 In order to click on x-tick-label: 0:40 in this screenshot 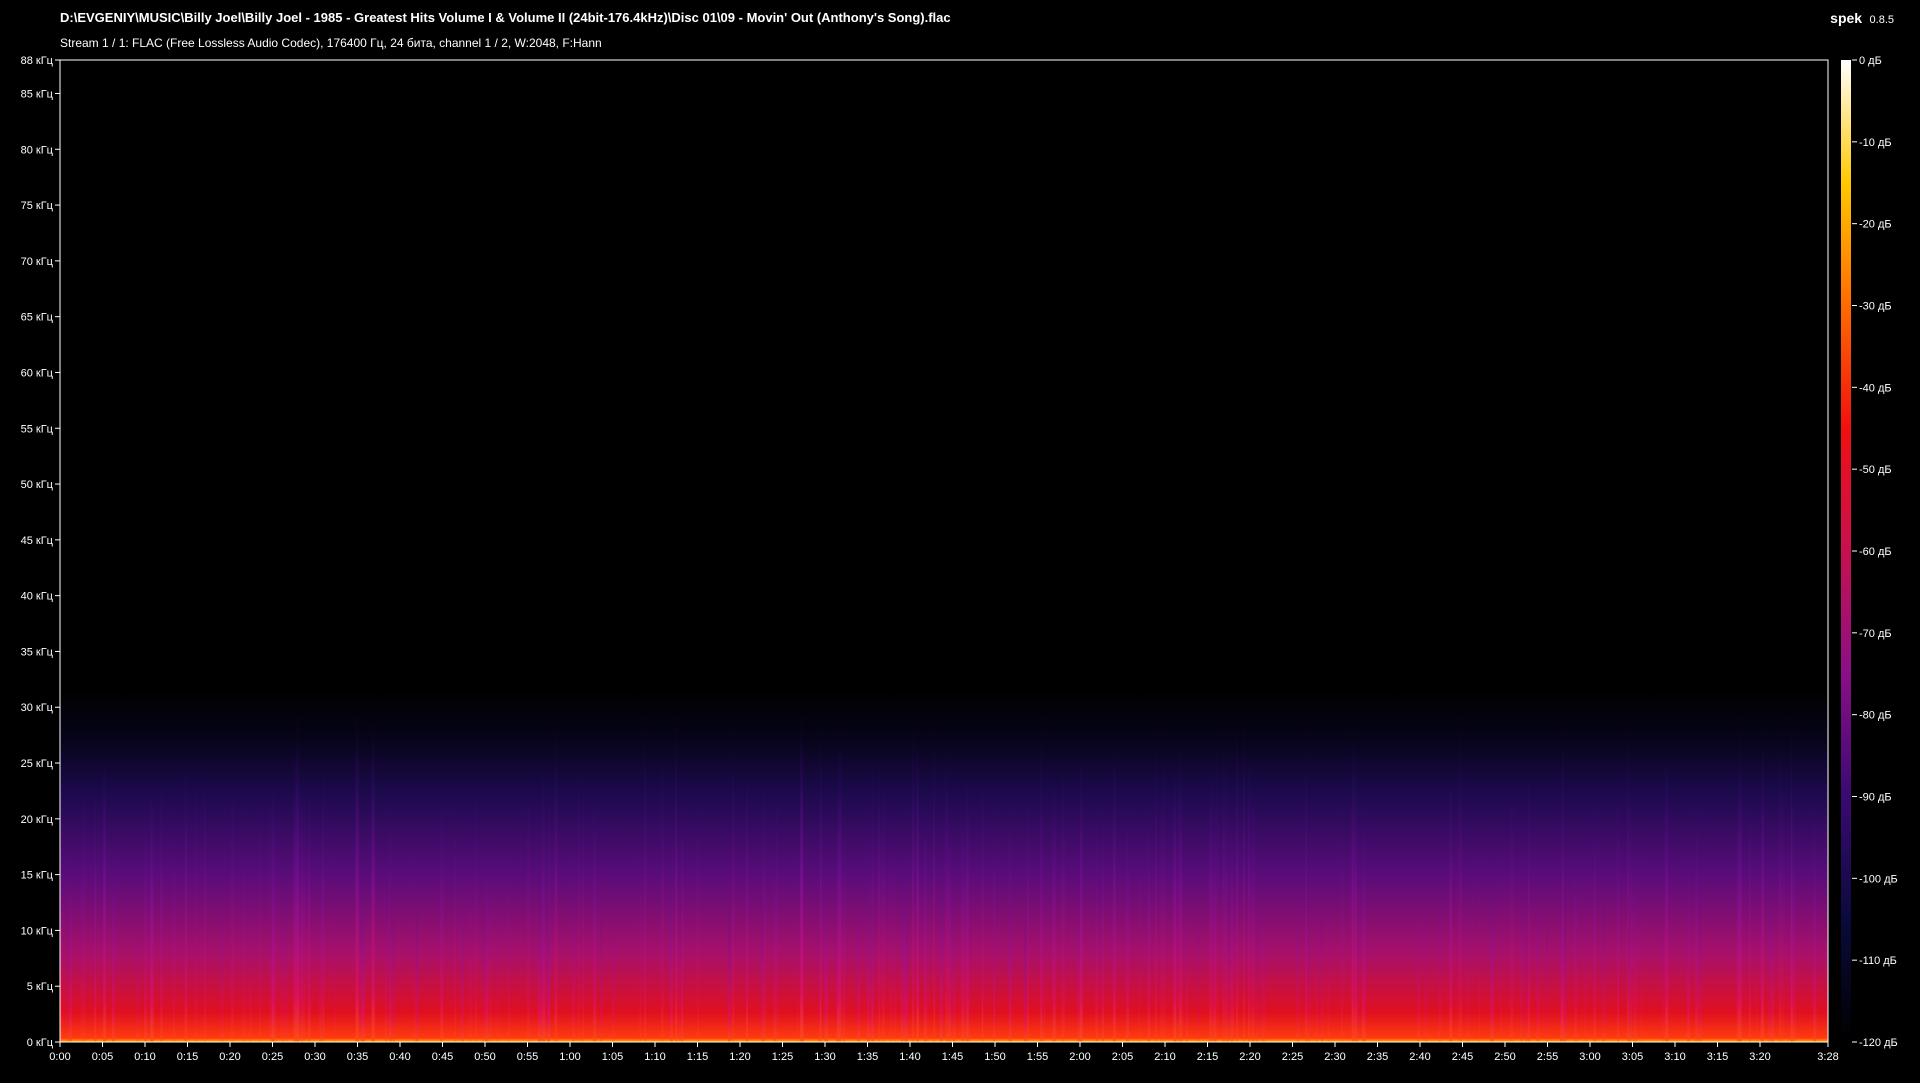, I will do `click(399, 1057)`.